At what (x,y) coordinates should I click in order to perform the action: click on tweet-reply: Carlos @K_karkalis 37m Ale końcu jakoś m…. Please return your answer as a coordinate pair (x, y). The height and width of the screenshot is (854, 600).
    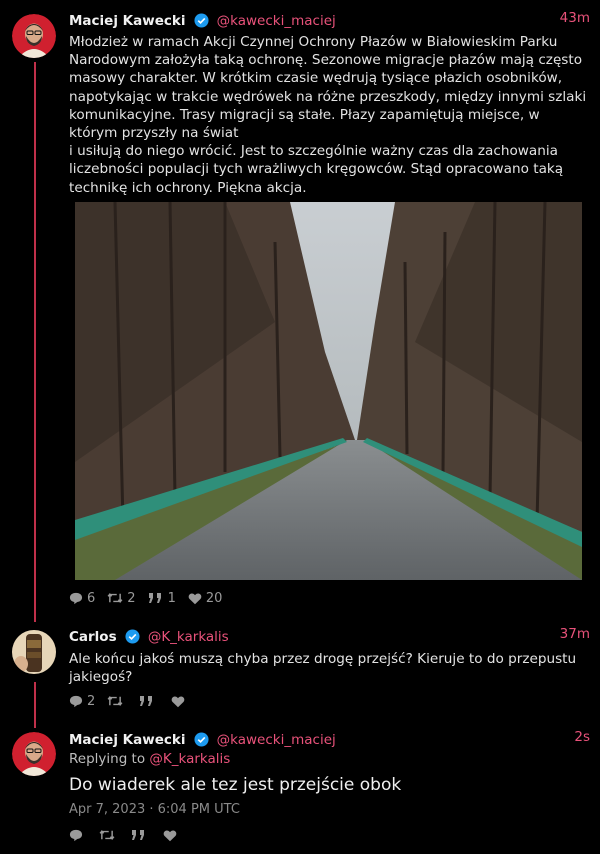
    Looking at the image, I should click on (300, 670).